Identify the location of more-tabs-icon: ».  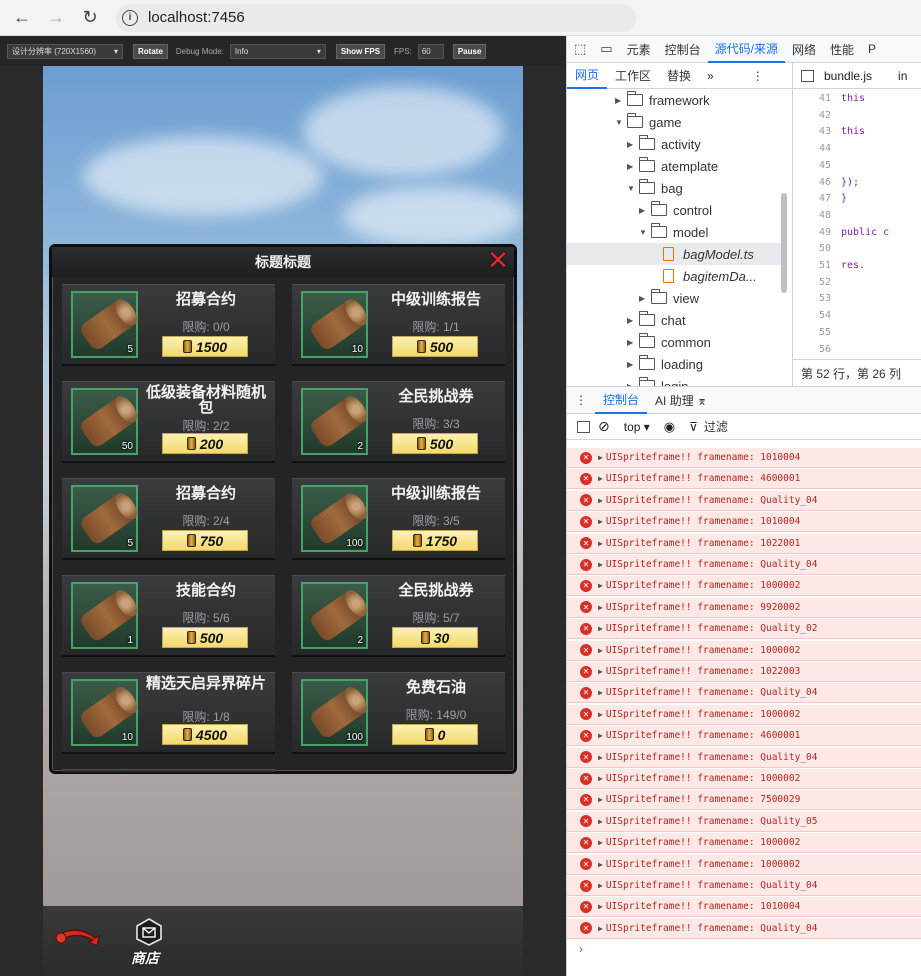
(710, 76).